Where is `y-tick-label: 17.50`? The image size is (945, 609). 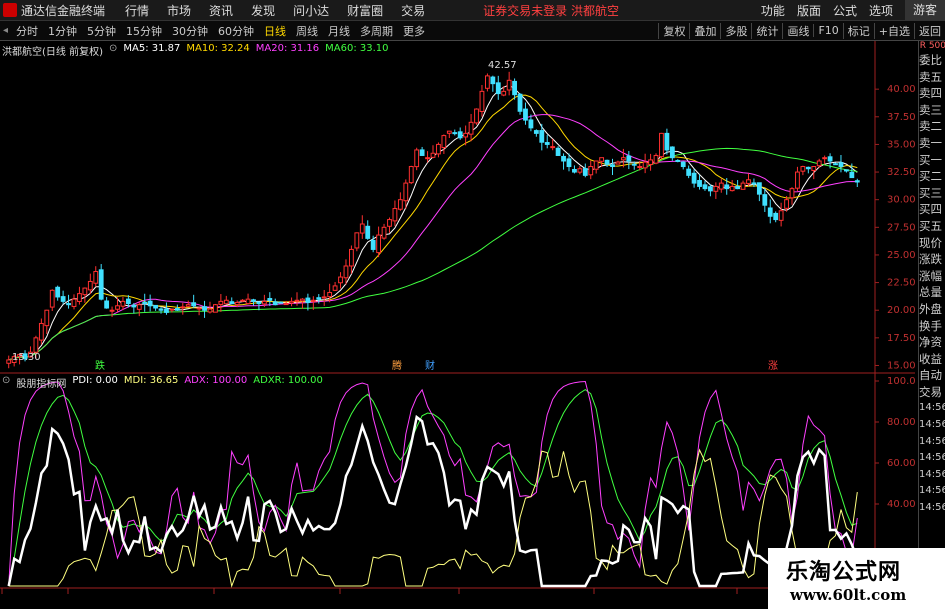
y-tick-label: 17.50 is located at coordinates (901, 338).